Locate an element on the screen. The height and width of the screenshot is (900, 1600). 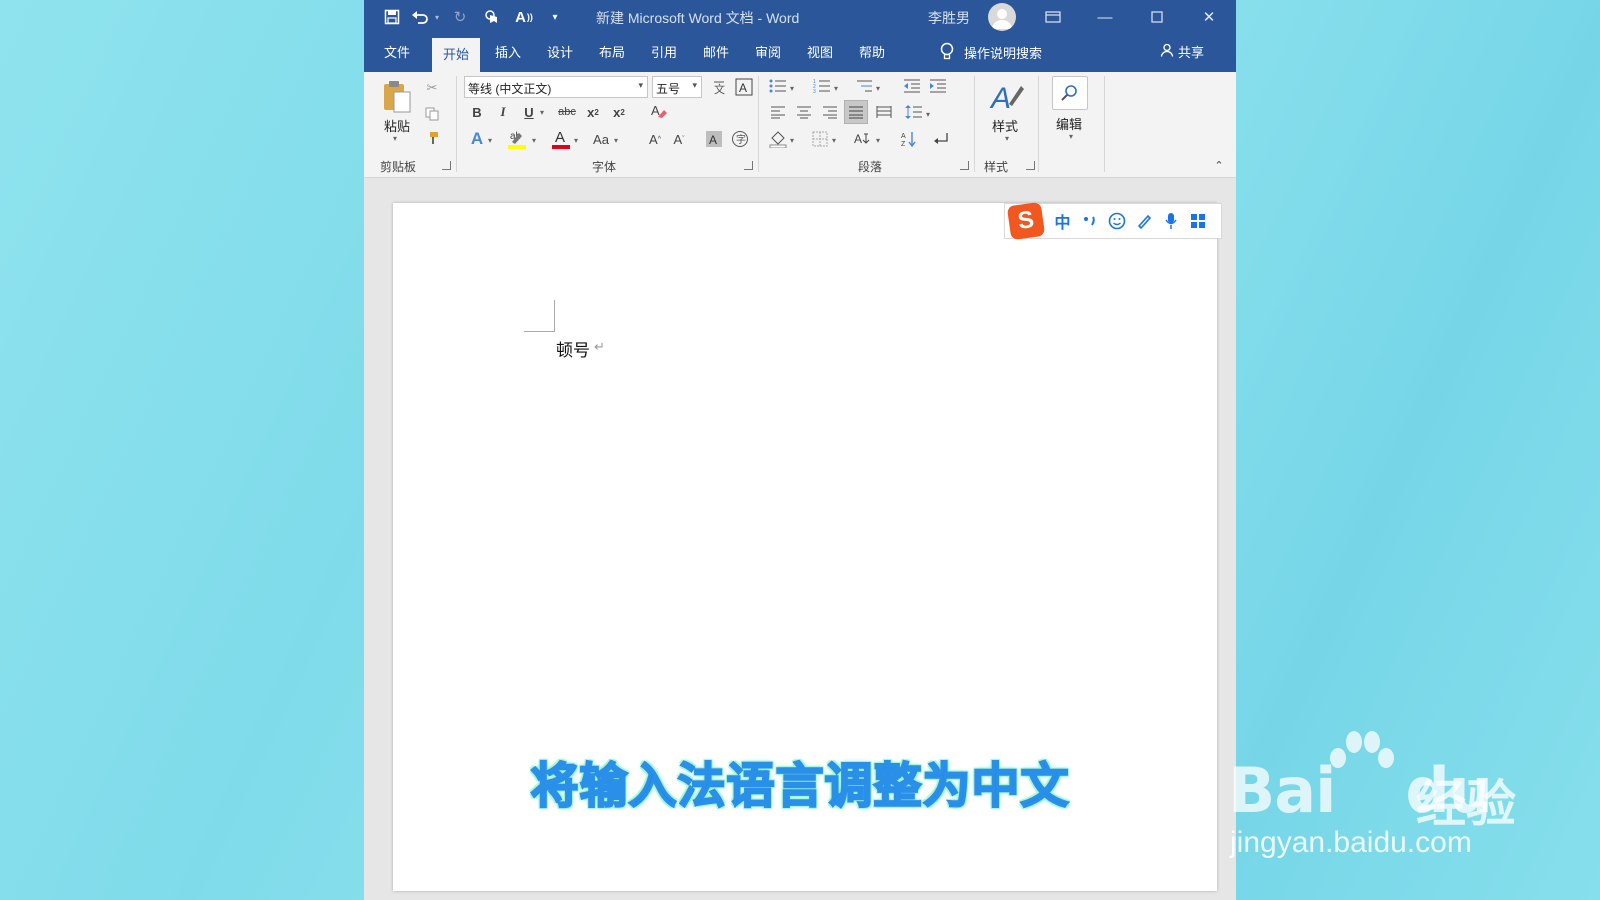
bullets-icon is located at coordinates (778, 86).